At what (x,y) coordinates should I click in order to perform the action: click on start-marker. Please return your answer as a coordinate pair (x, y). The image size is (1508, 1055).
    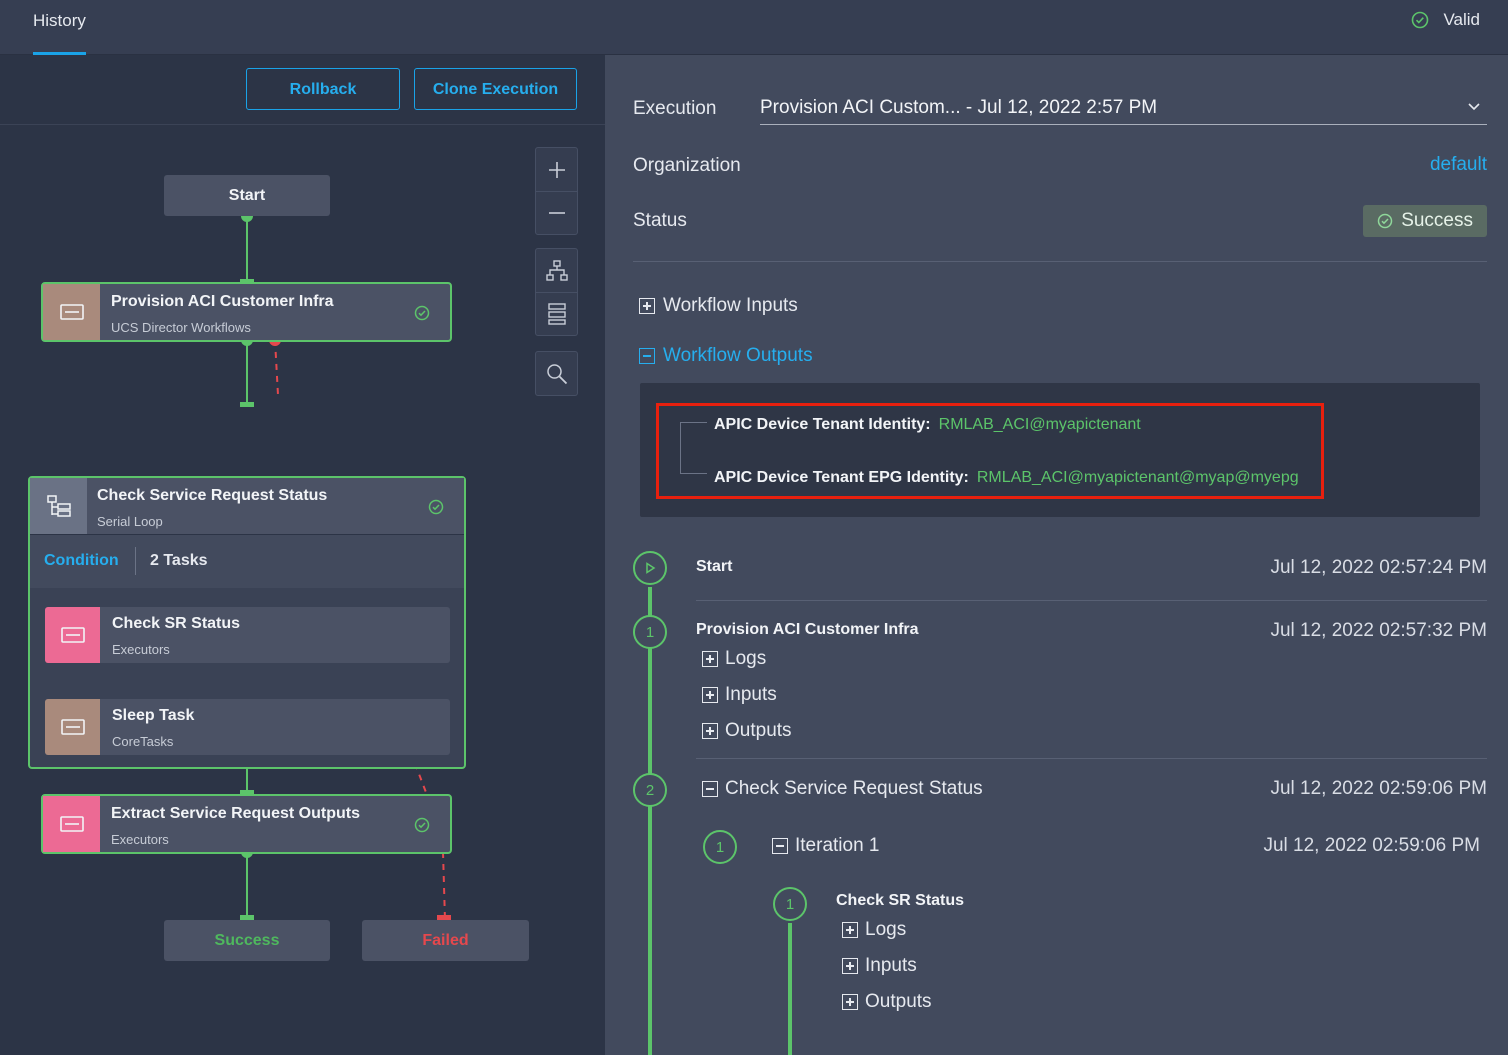
    Looking at the image, I should click on (650, 568).